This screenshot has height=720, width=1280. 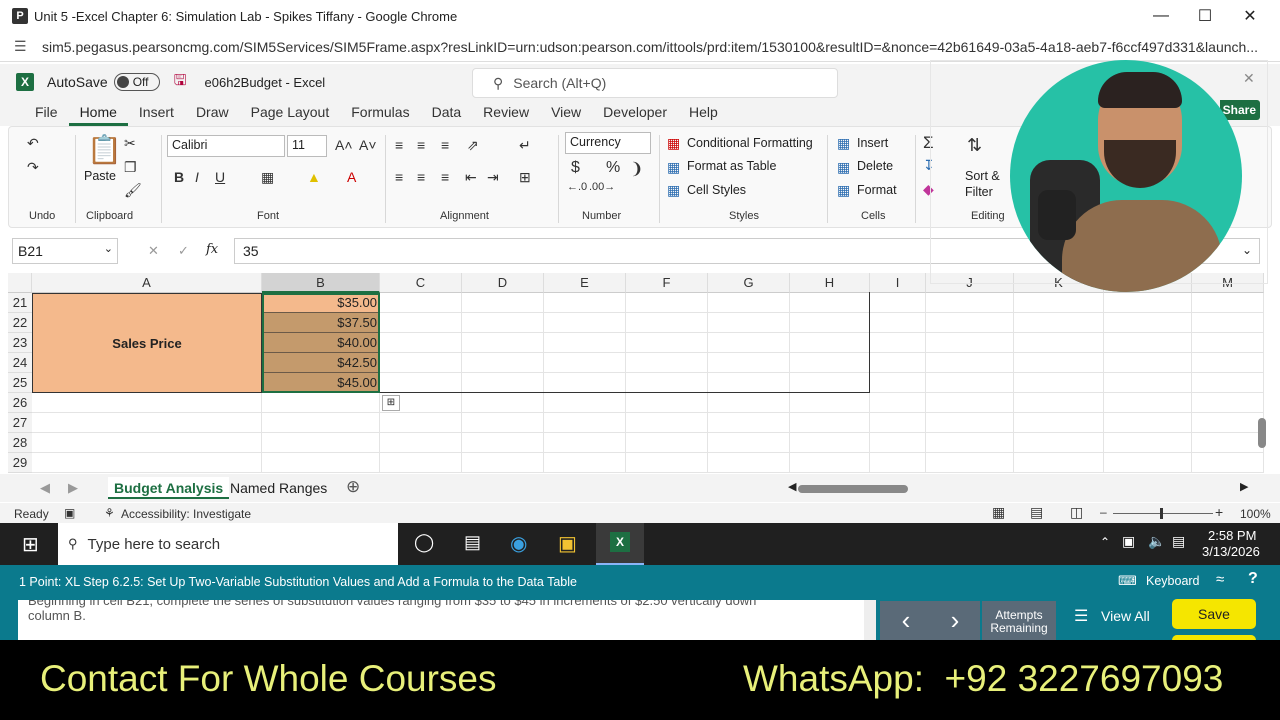 I want to click on previous-button: ‹, so click(x=906, y=621).